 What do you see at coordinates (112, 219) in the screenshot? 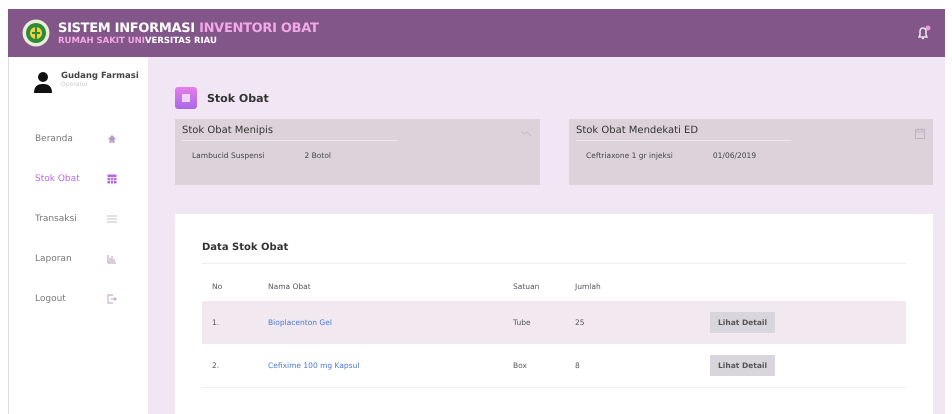
I see `list-icon` at bounding box center [112, 219].